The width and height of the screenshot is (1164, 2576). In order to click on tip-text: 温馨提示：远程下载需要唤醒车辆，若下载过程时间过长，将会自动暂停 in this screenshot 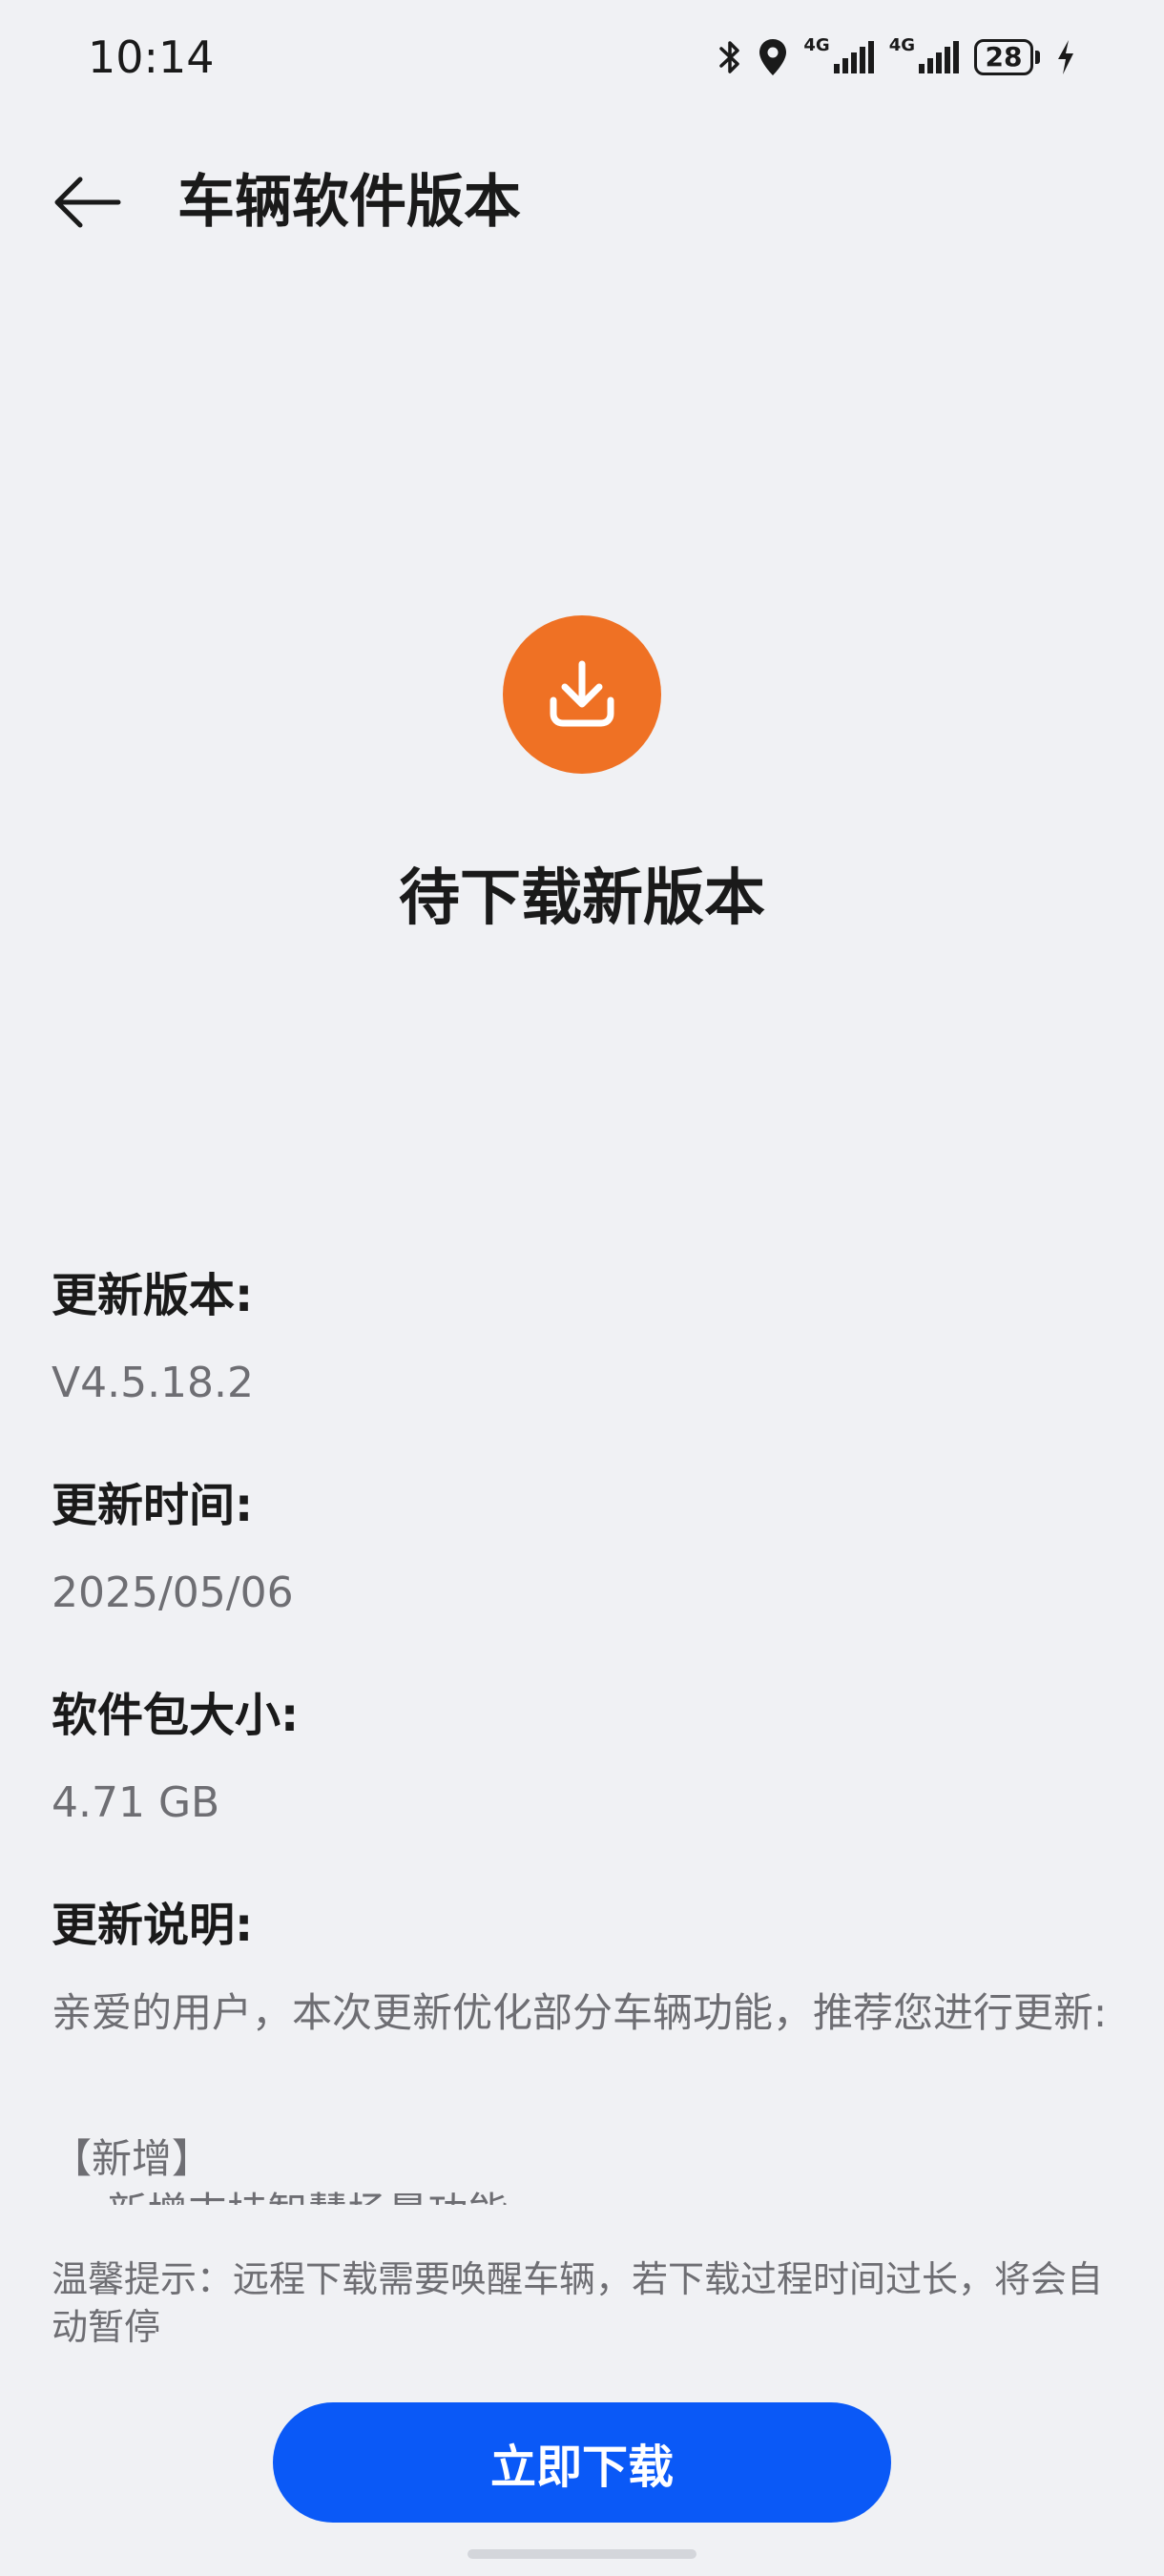, I will do `click(578, 2303)`.